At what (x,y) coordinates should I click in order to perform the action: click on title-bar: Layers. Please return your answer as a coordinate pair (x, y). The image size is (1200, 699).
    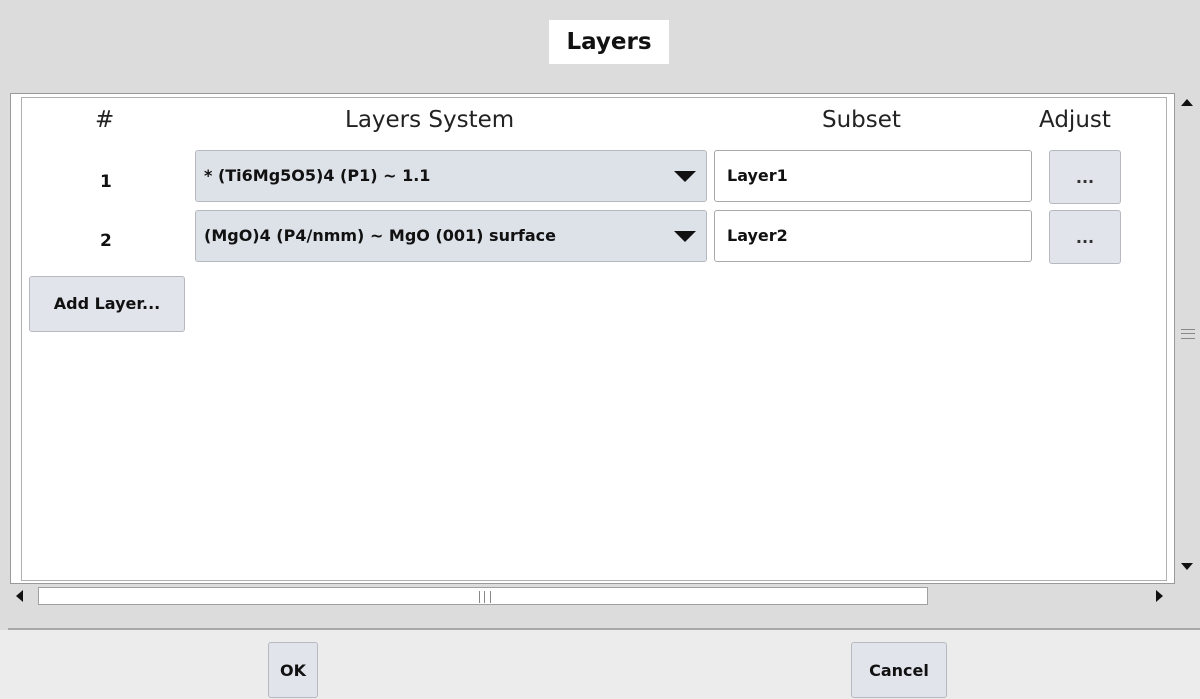
    Looking at the image, I should click on (600, 45).